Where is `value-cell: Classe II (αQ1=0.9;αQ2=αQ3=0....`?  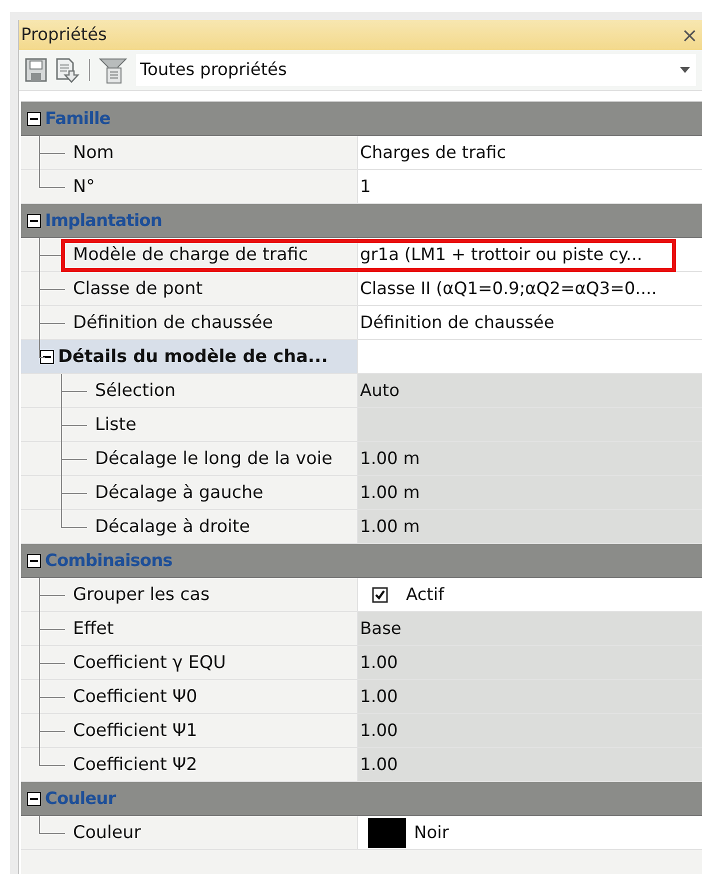 value-cell: Classe II (αQ1=0.9;αQ2=αQ3=0.... is located at coordinates (530, 288).